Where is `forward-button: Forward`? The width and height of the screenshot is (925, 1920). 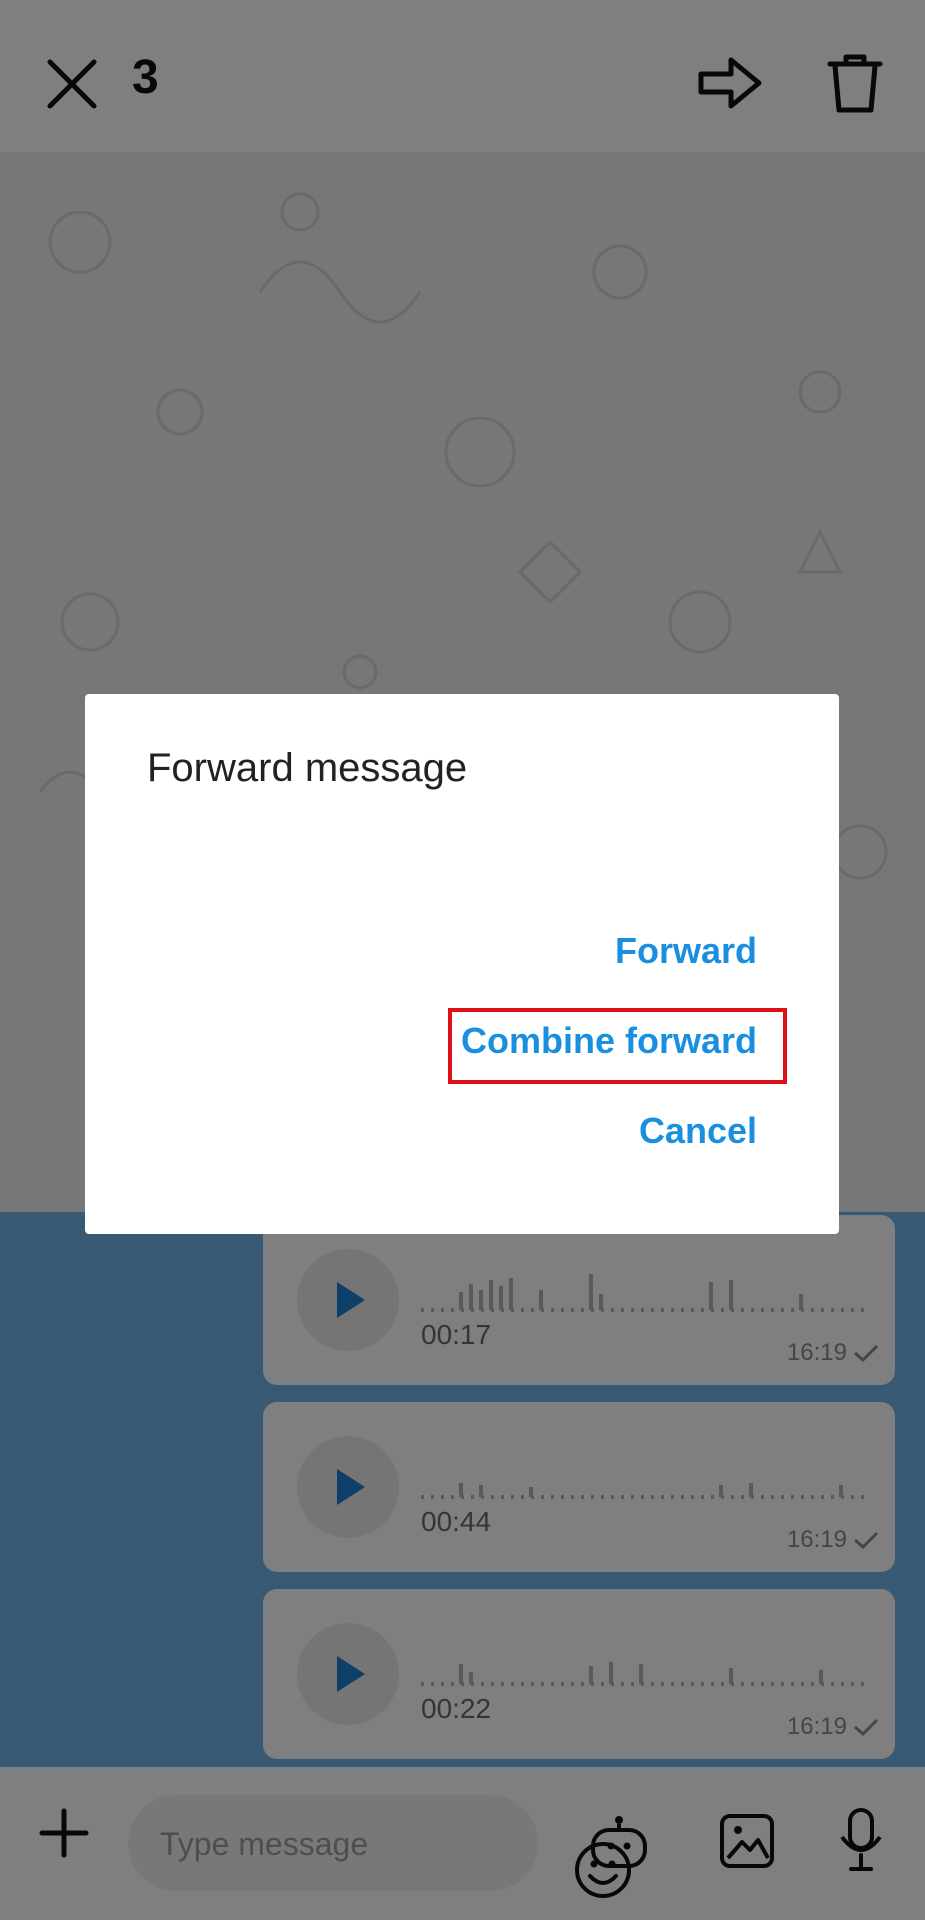 forward-button: Forward is located at coordinates (686, 951).